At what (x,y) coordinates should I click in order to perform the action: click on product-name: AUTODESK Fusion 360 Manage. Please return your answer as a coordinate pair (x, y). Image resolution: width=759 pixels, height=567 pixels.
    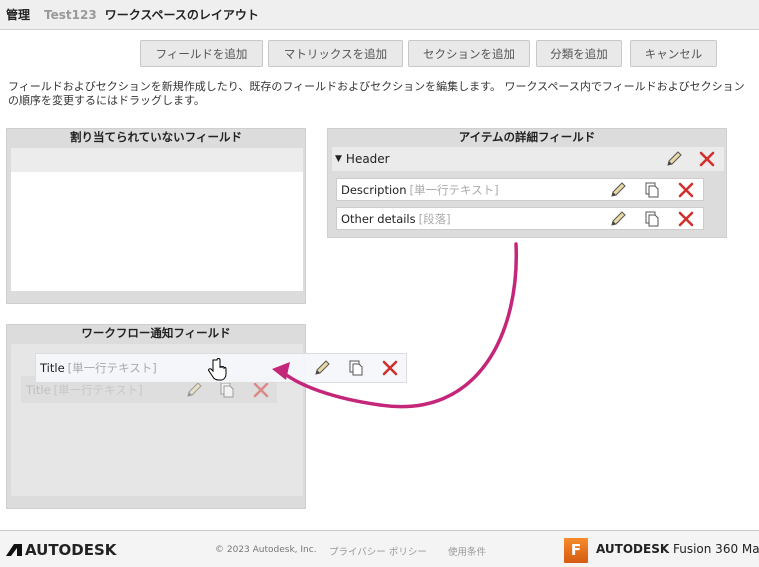
    Looking at the image, I should click on (677, 549).